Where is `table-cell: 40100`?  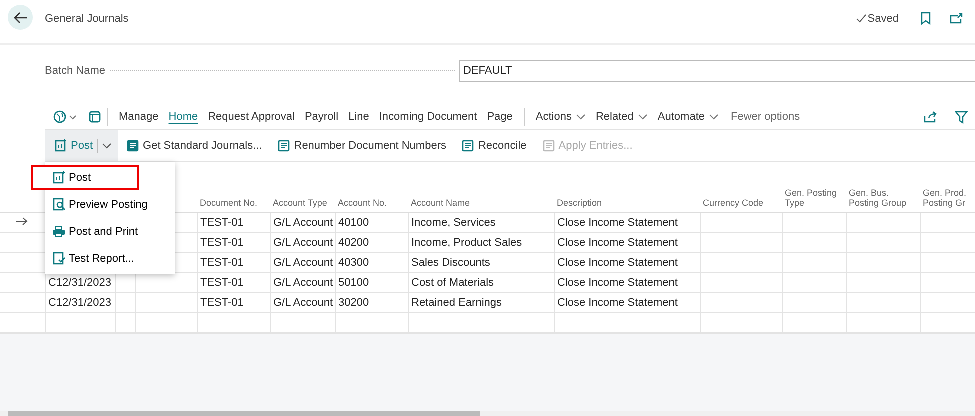 table-cell: 40100 is located at coordinates (354, 222).